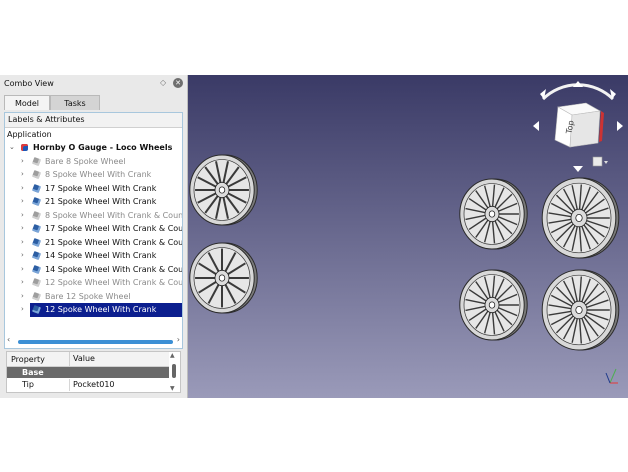 This screenshot has width=628, height=472. I want to click on tree-item: › 12 Spoke Wheel With Crank & Counte, so click(93, 283).